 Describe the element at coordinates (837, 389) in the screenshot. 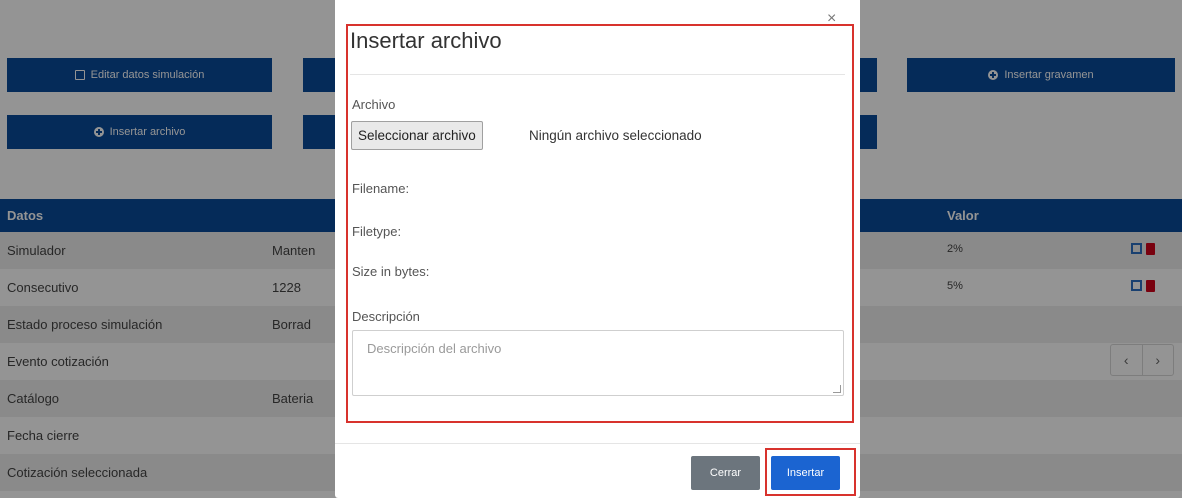

I see `resize-handle-icon` at that location.